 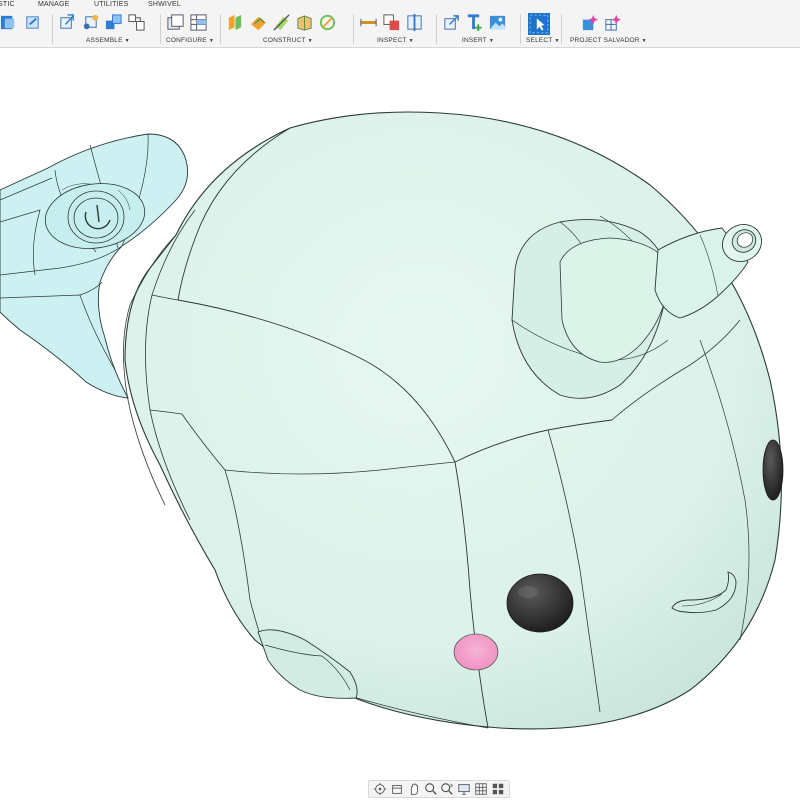 I want to click on point-icon, so click(x=327, y=22).